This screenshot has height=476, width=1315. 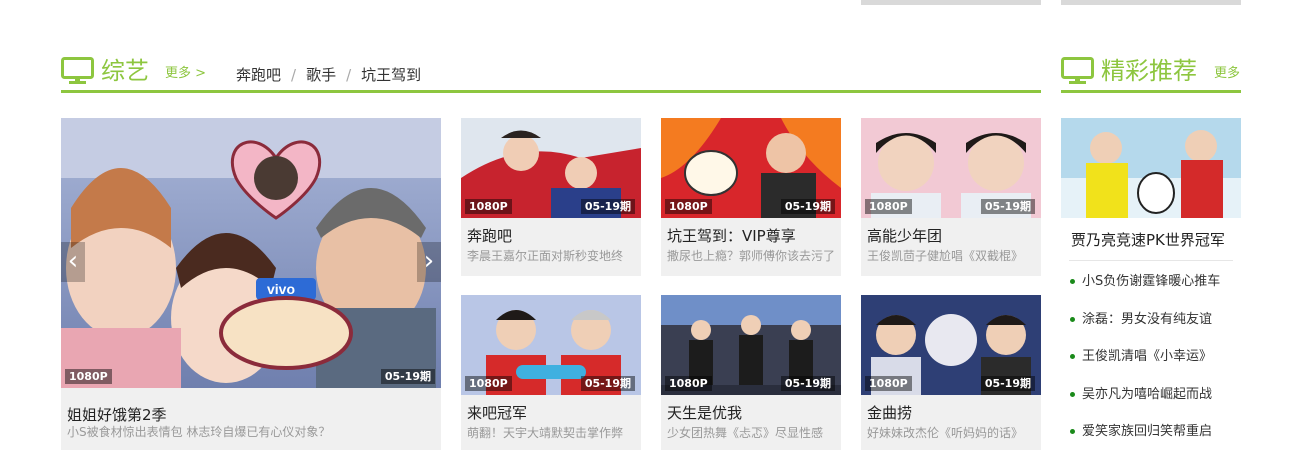 What do you see at coordinates (258, 75) in the screenshot?
I see `tag-running-man: 奔跑吧` at bounding box center [258, 75].